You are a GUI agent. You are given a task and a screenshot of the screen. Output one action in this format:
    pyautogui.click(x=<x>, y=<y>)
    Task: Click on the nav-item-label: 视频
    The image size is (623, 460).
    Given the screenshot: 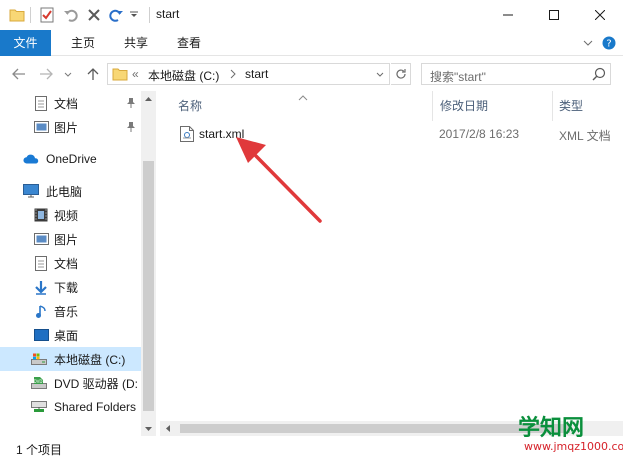 What is the action you would take?
    pyautogui.click(x=66, y=215)
    